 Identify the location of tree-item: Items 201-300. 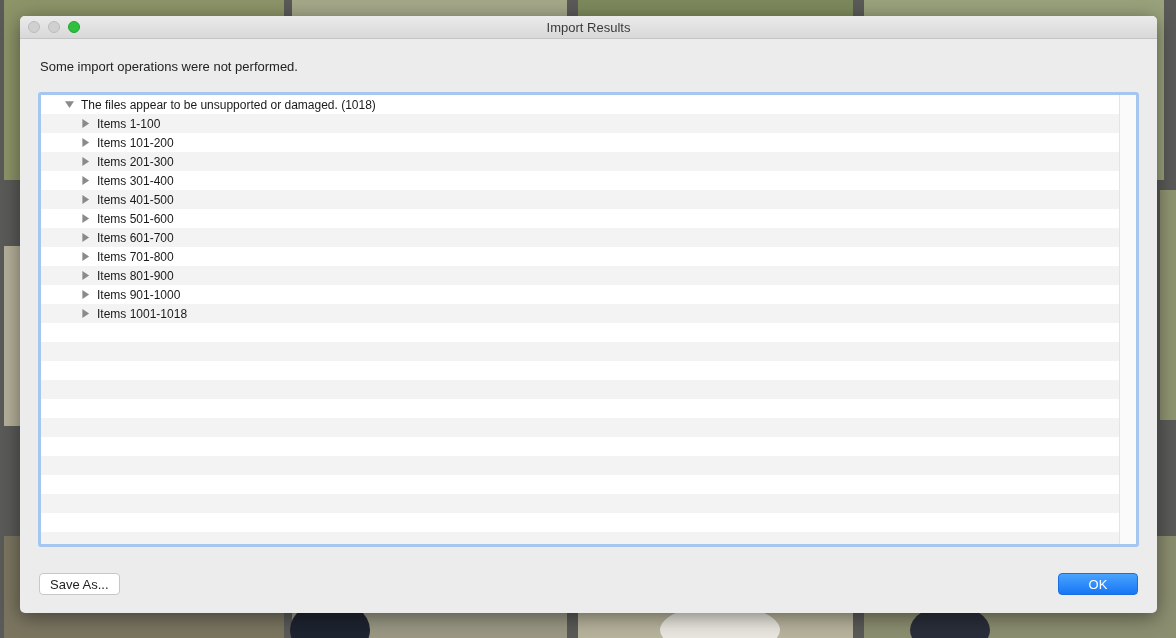
(135, 161).